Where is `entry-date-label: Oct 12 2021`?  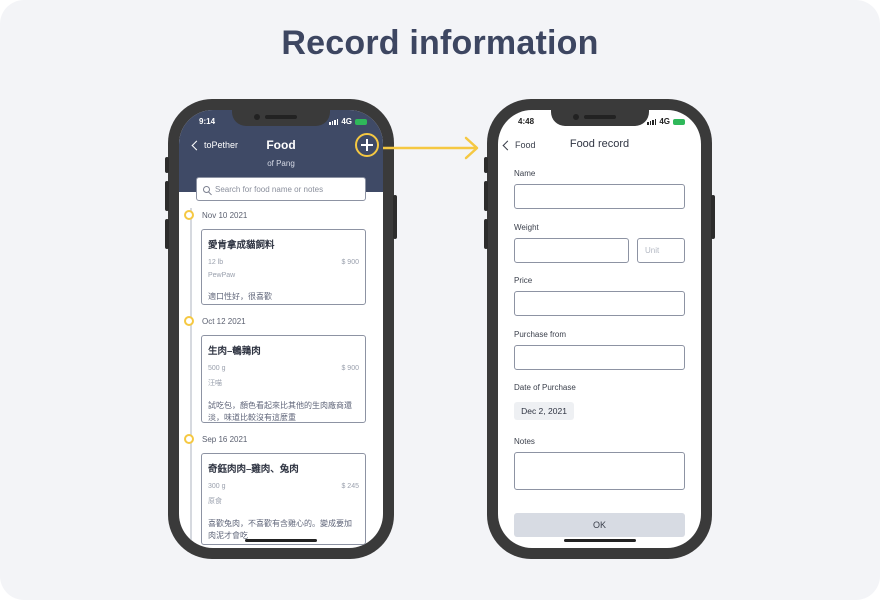 entry-date-label: Oct 12 2021 is located at coordinates (224, 321).